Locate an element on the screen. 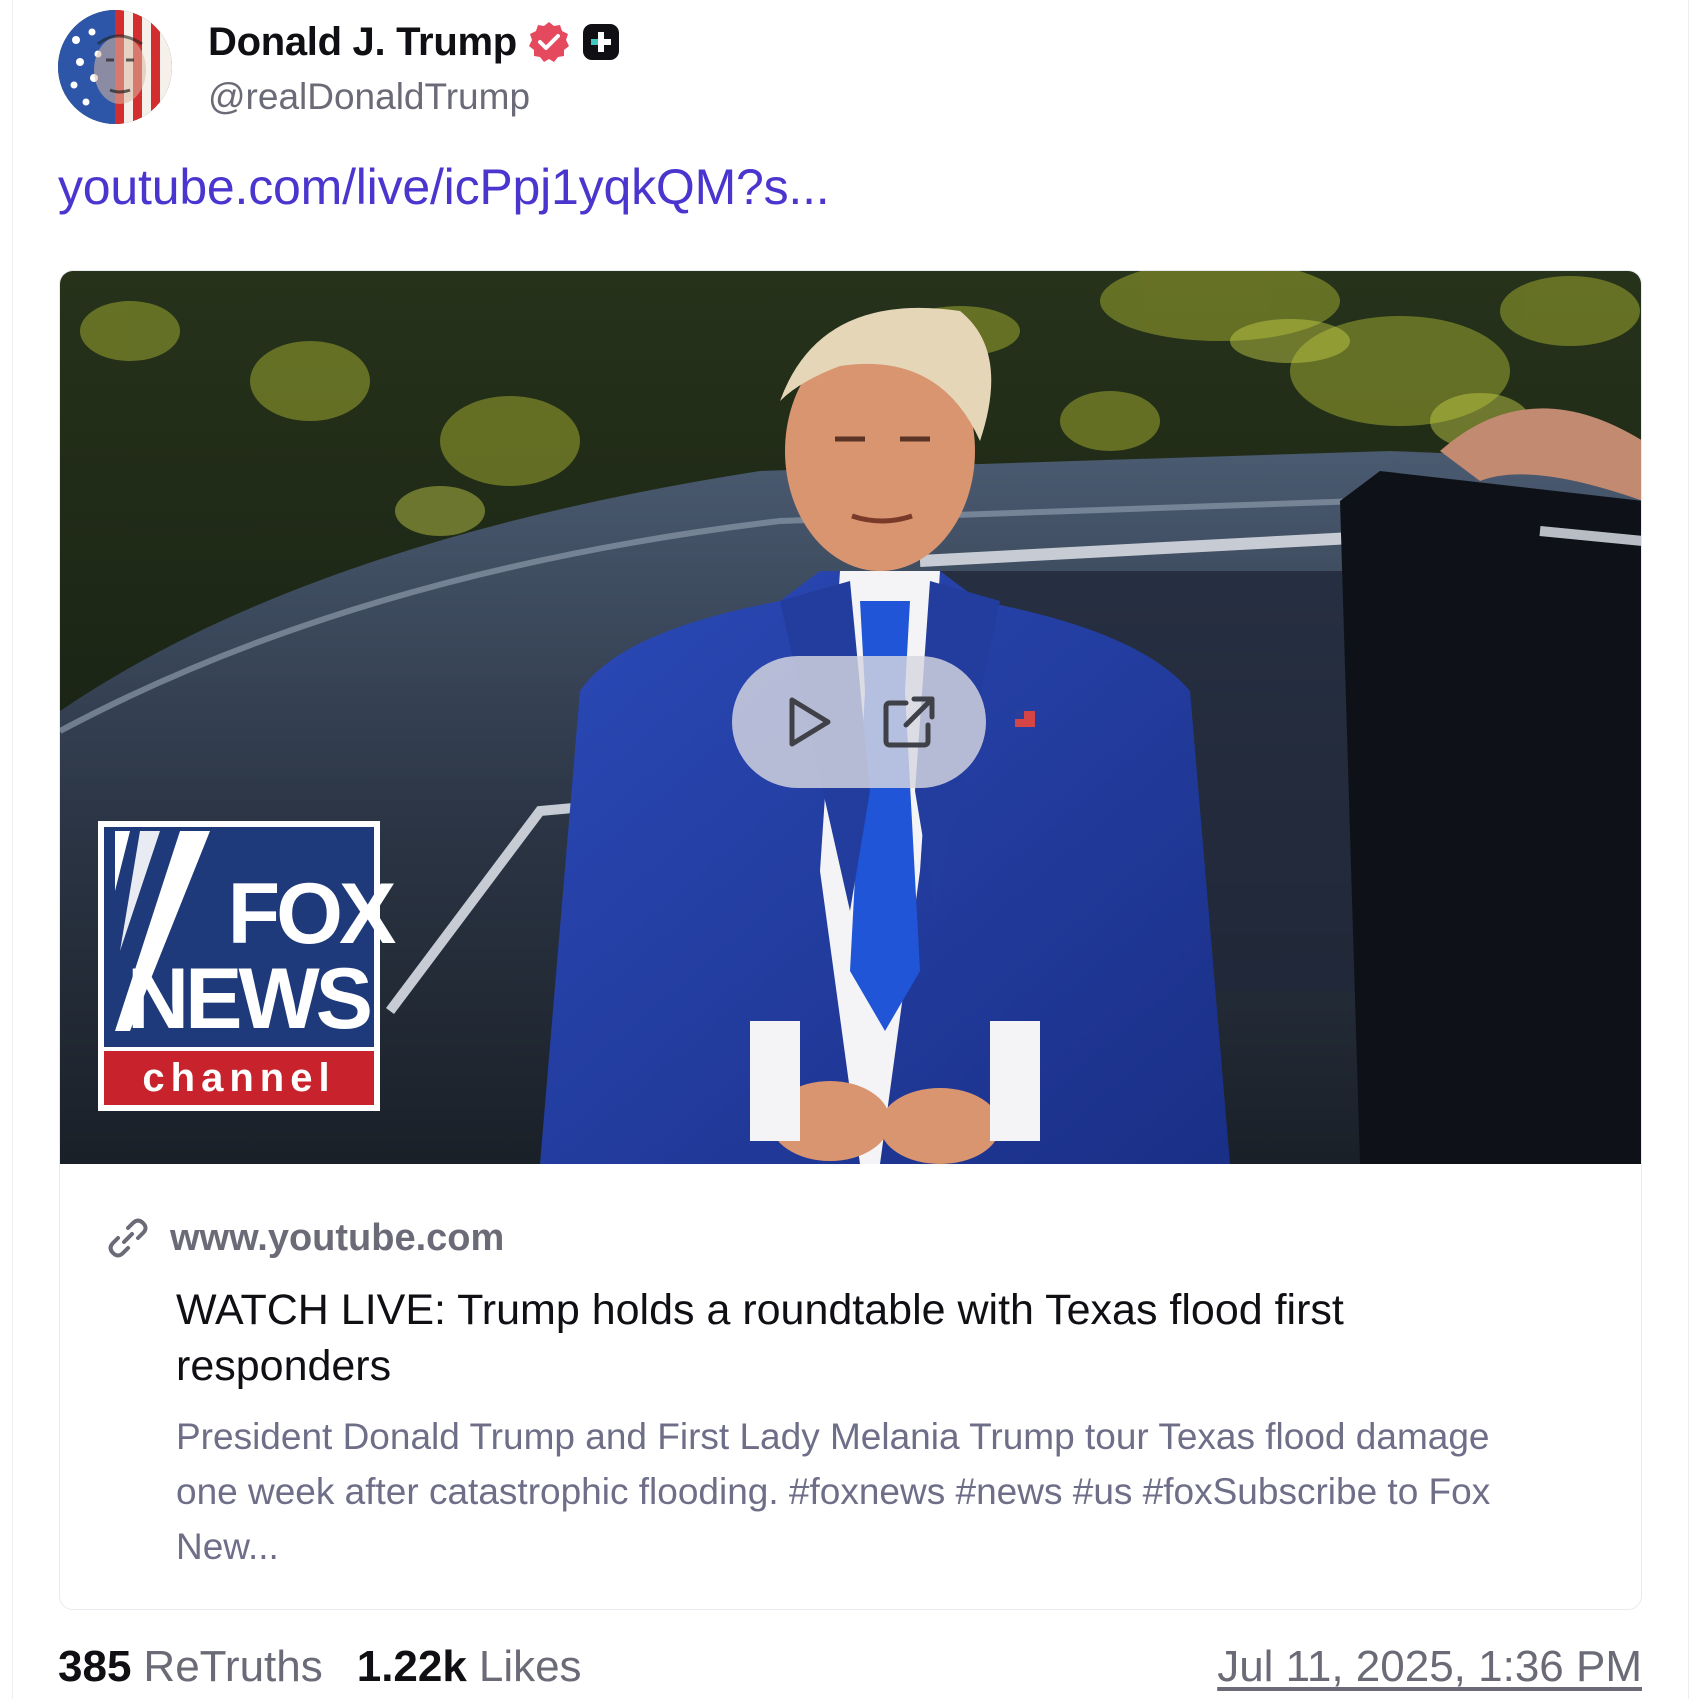 The image size is (1701, 1699). likes-label: Likes is located at coordinates (530, 1666).